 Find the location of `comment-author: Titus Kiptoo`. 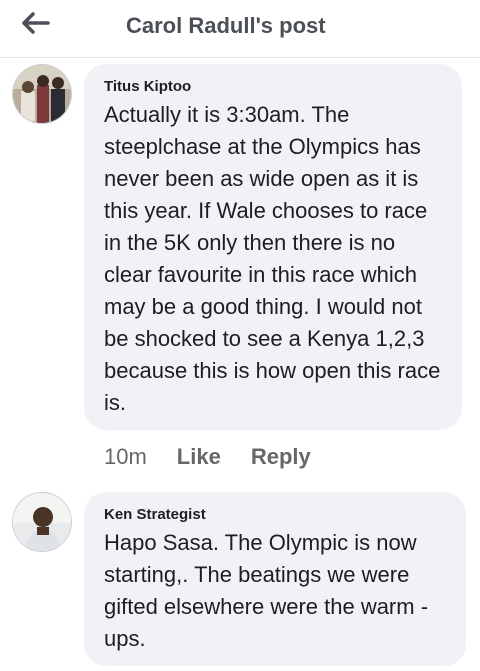

comment-author: Titus Kiptoo is located at coordinates (275, 86).